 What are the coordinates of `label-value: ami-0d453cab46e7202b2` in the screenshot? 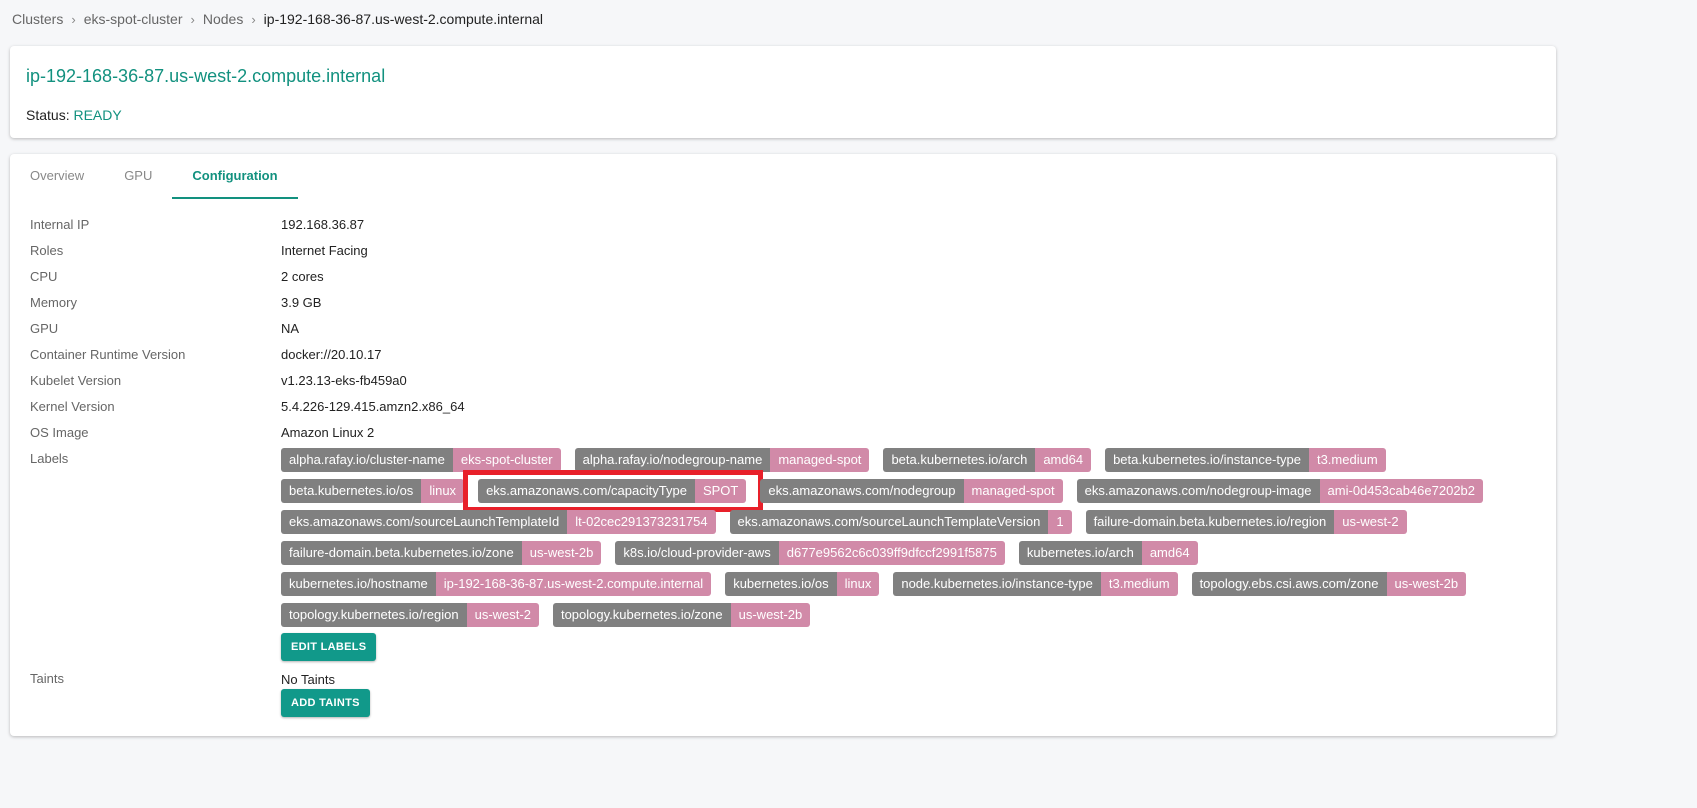 It's located at (1401, 491).